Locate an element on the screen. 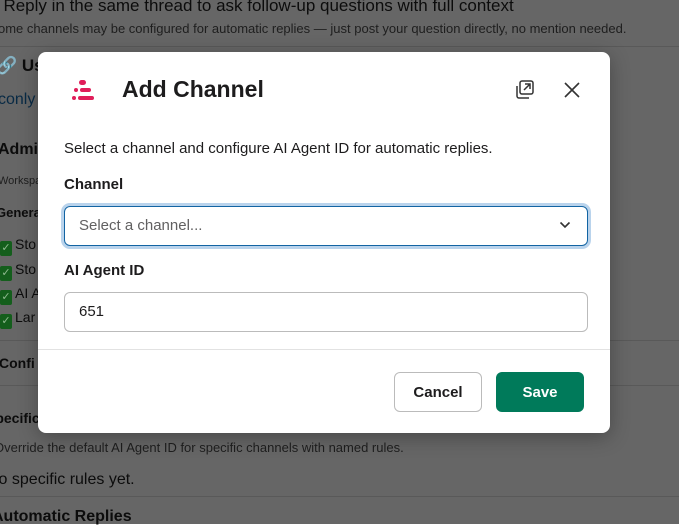  specific-heading: Specific is located at coordinates (20, 418).